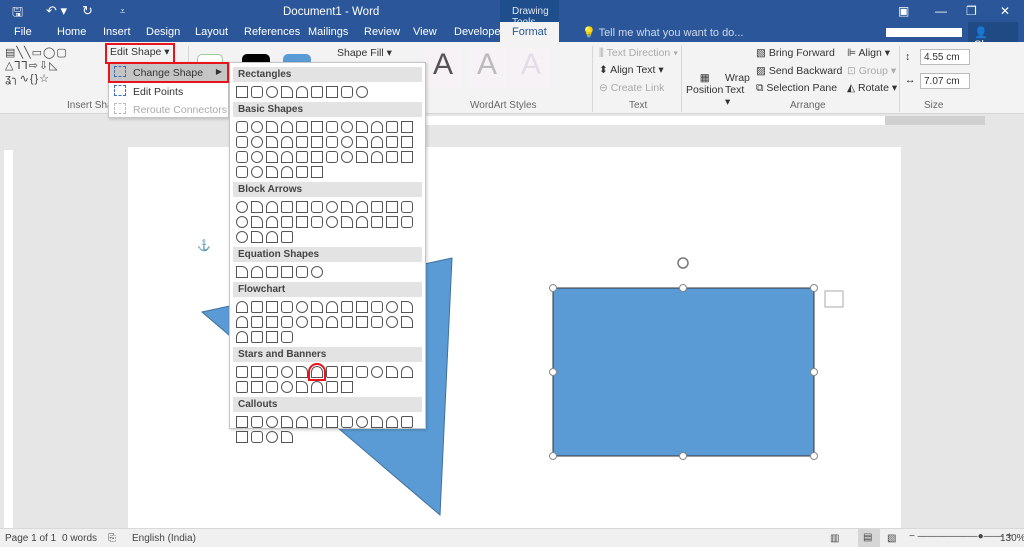 This screenshot has width=1024, height=547. What do you see at coordinates (30, 538) in the screenshot?
I see `page-count: Page 1 of 1` at bounding box center [30, 538].